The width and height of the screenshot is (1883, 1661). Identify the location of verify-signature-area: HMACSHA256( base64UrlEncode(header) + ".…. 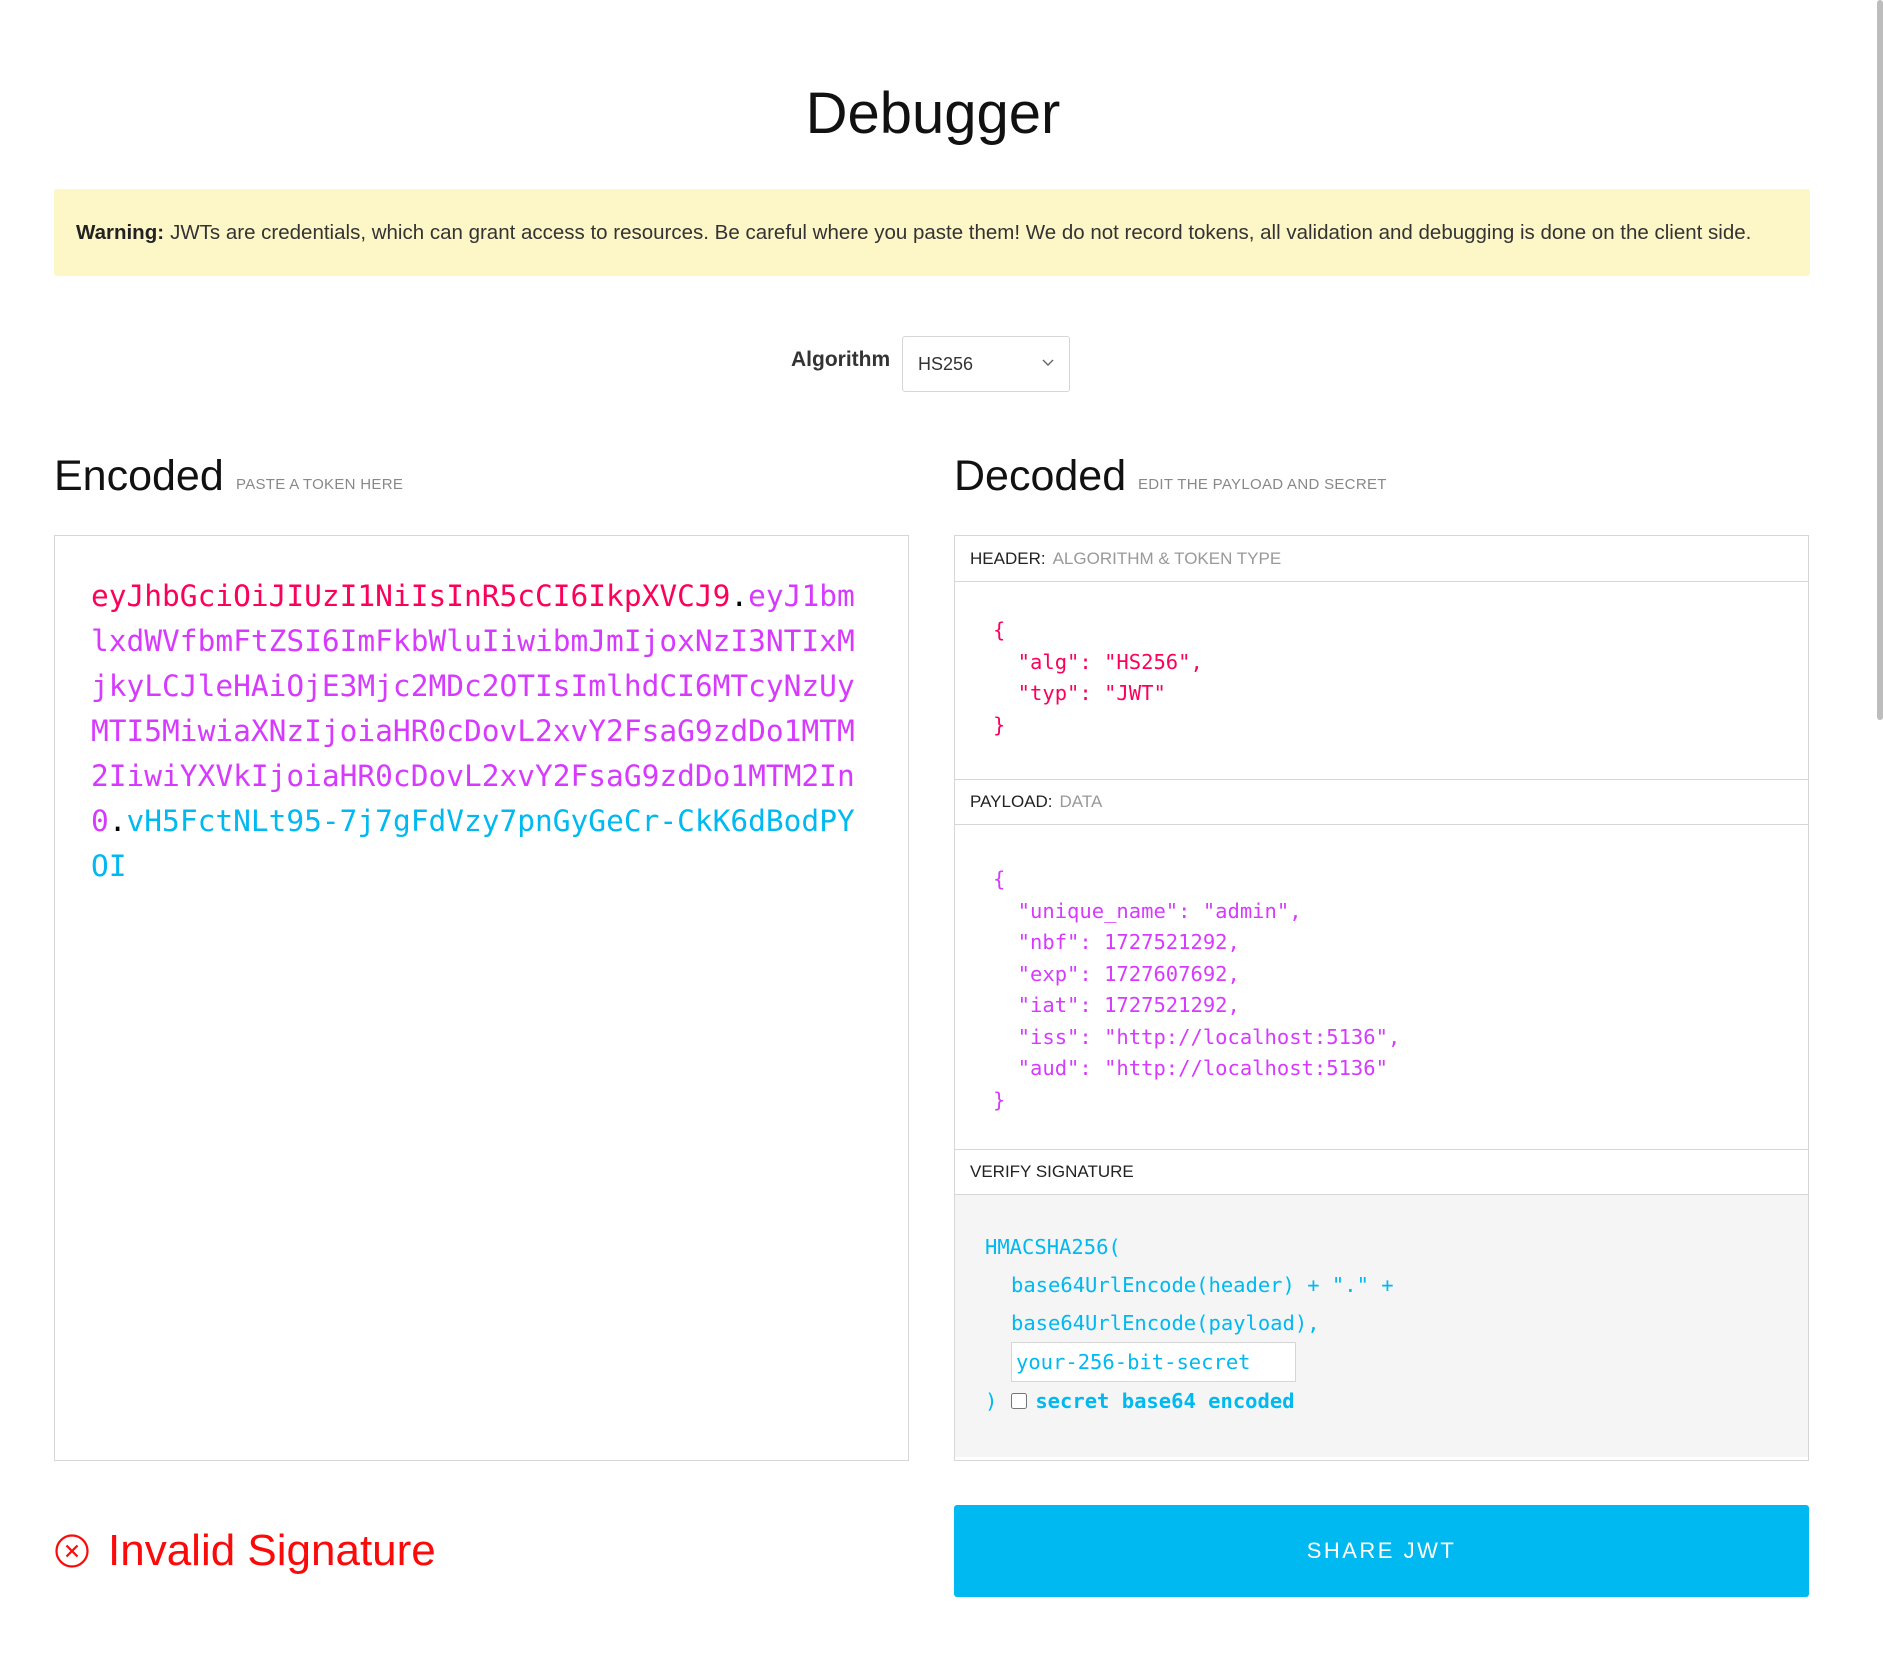
(1381, 1326).